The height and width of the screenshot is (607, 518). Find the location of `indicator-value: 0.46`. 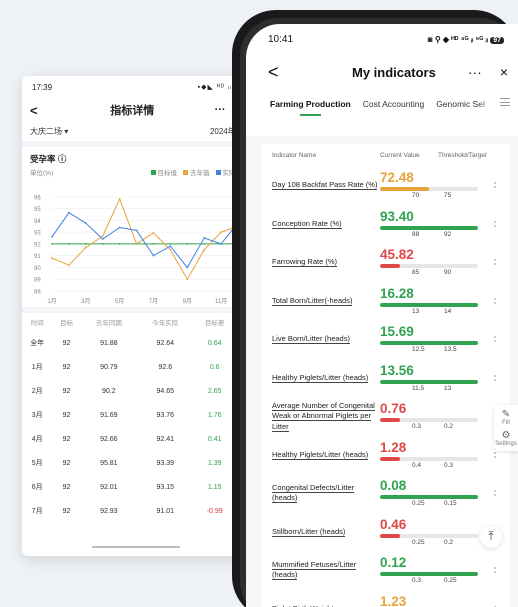

indicator-value: 0.46 is located at coordinates (393, 524).